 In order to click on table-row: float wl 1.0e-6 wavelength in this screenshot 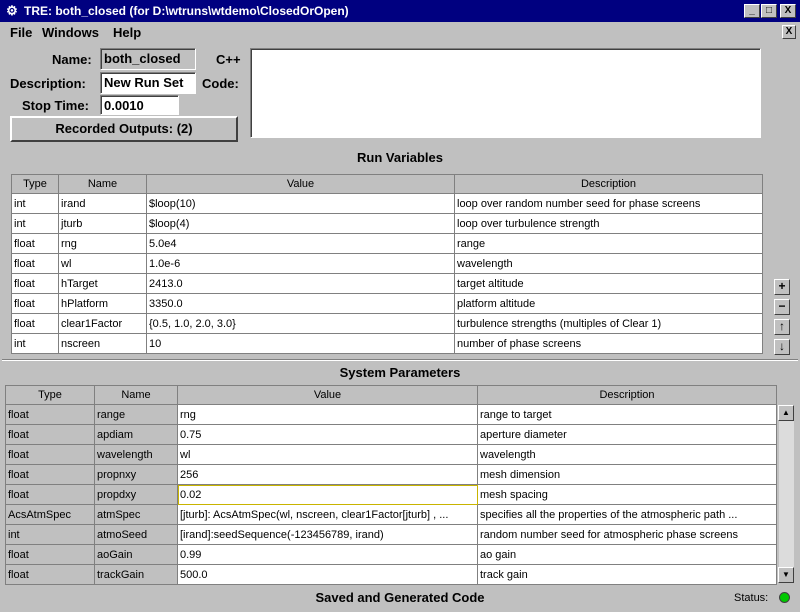, I will do `click(387, 263)`.